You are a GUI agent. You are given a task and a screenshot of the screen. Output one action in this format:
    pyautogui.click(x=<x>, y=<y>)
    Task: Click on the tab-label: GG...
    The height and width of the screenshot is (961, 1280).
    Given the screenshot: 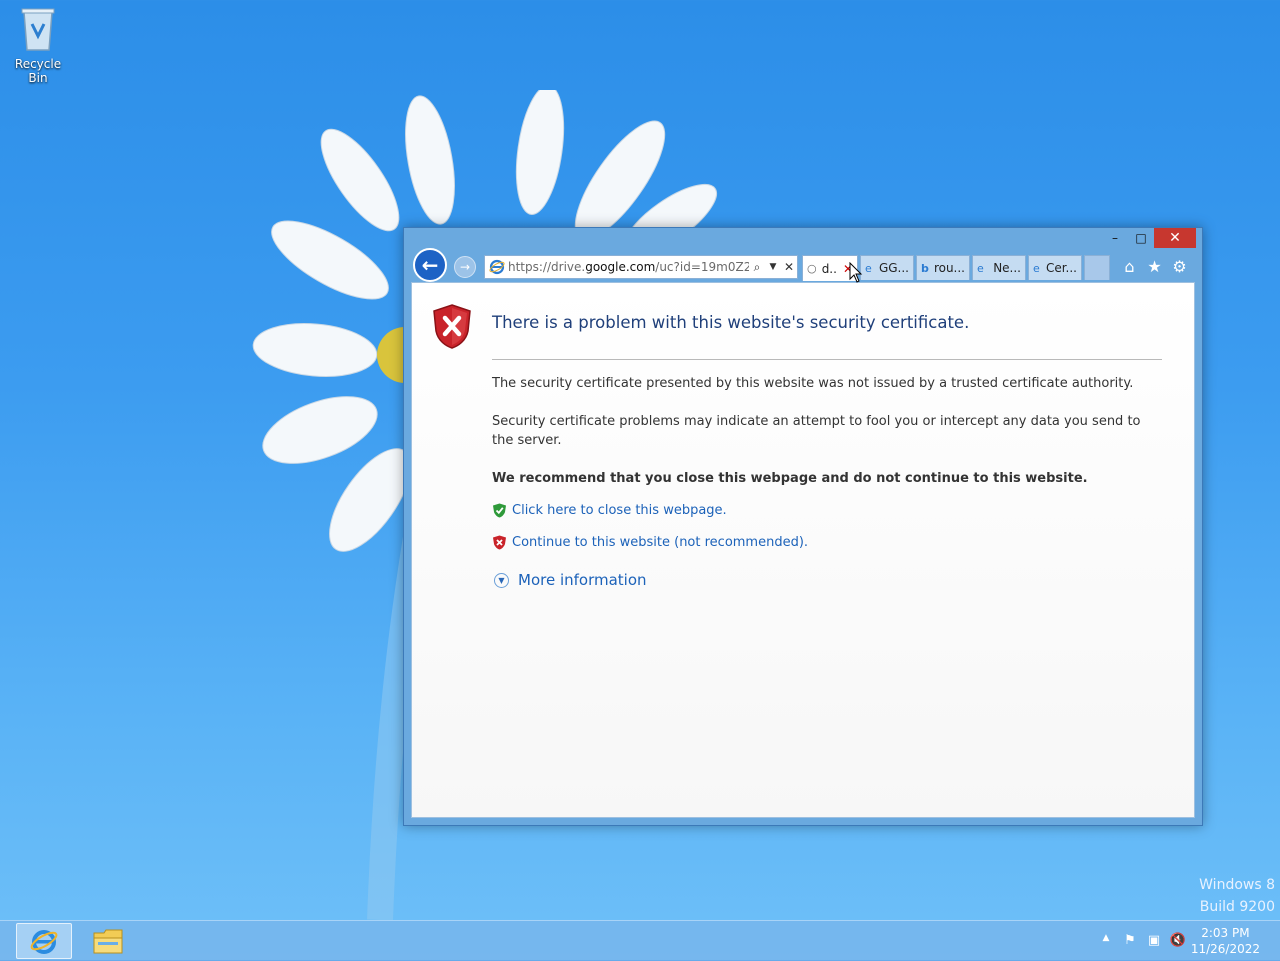 What is the action you would take?
    pyautogui.click(x=893, y=268)
    